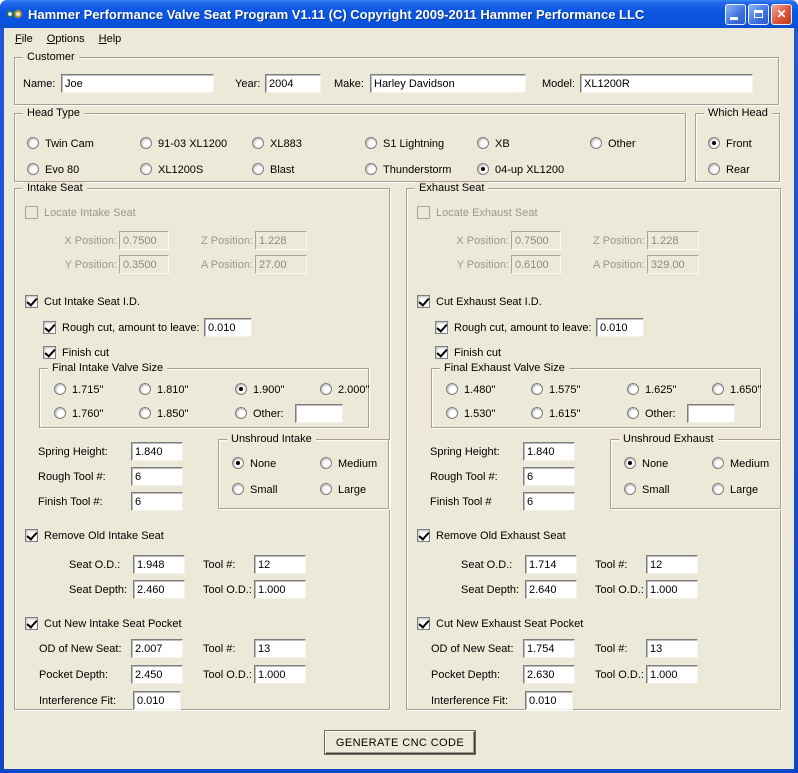 The image size is (798, 773). I want to click on exhaust-unshroud-radio-small, so click(630, 489).